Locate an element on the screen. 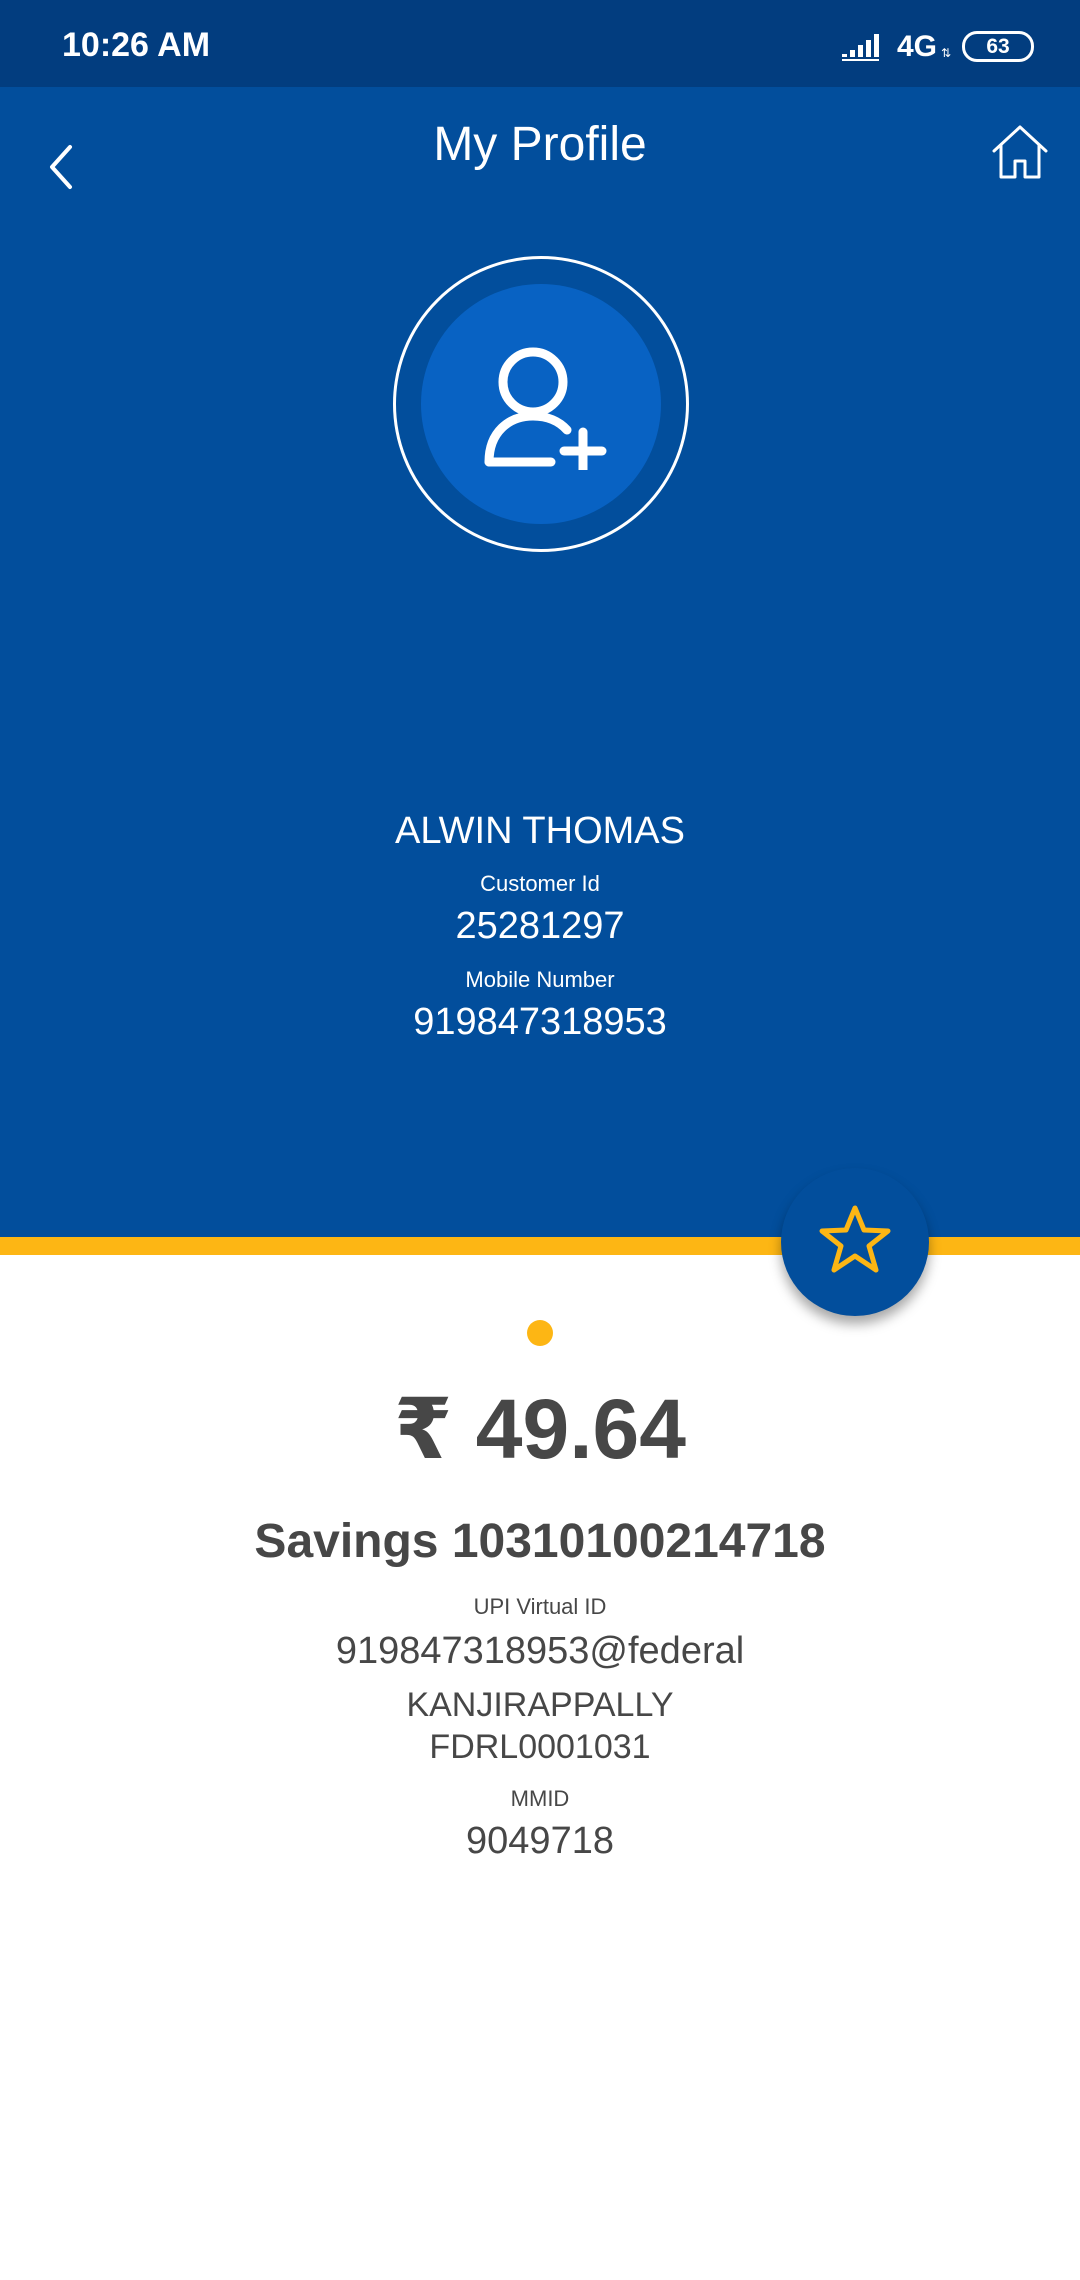  customer-id-value: 25281297 is located at coordinates (540, 926).